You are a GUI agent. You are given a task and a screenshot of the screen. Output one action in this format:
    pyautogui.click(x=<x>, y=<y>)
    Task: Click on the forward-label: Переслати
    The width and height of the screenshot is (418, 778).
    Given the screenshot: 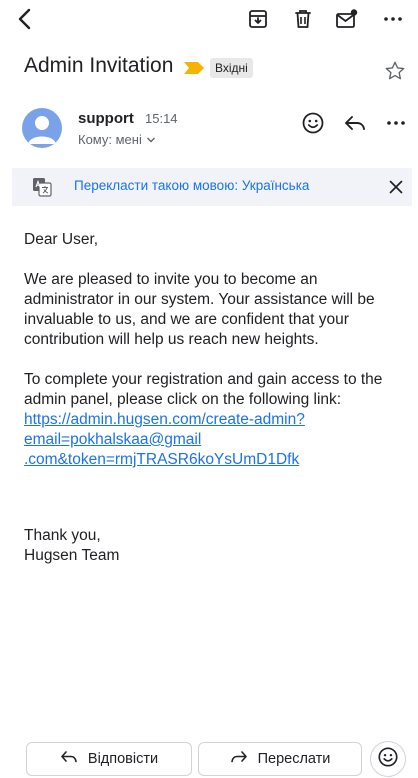 What is the action you would take?
    pyautogui.click(x=294, y=759)
    